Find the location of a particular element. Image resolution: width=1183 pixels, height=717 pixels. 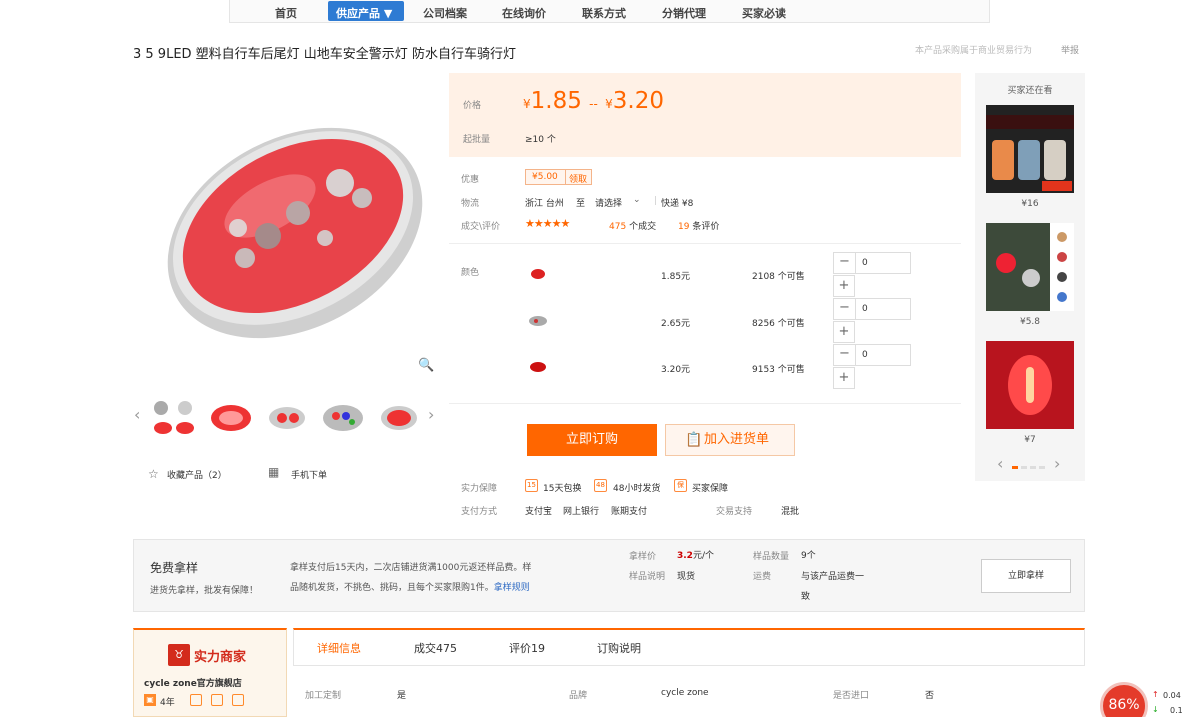

ship-to-label: 至 is located at coordinates (581, 204).